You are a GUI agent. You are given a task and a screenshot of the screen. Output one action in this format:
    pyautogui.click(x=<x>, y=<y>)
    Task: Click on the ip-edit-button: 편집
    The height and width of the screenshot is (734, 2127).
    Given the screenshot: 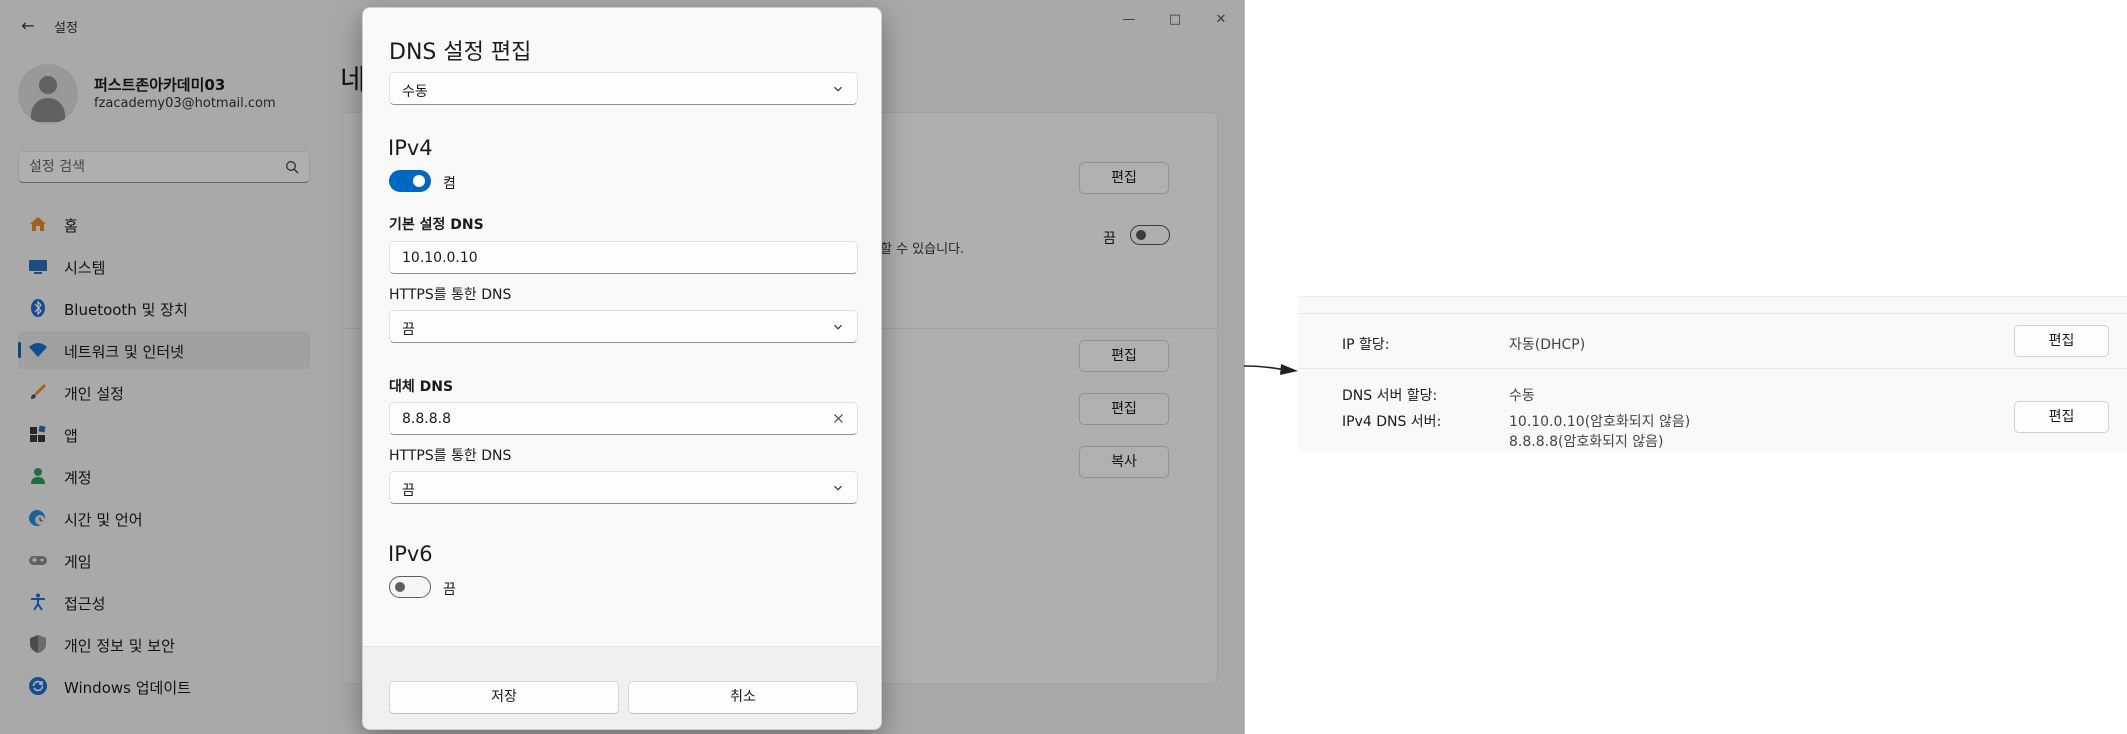 What is the action you would take?
    pyautogui.click(x=2061, y=341)
    